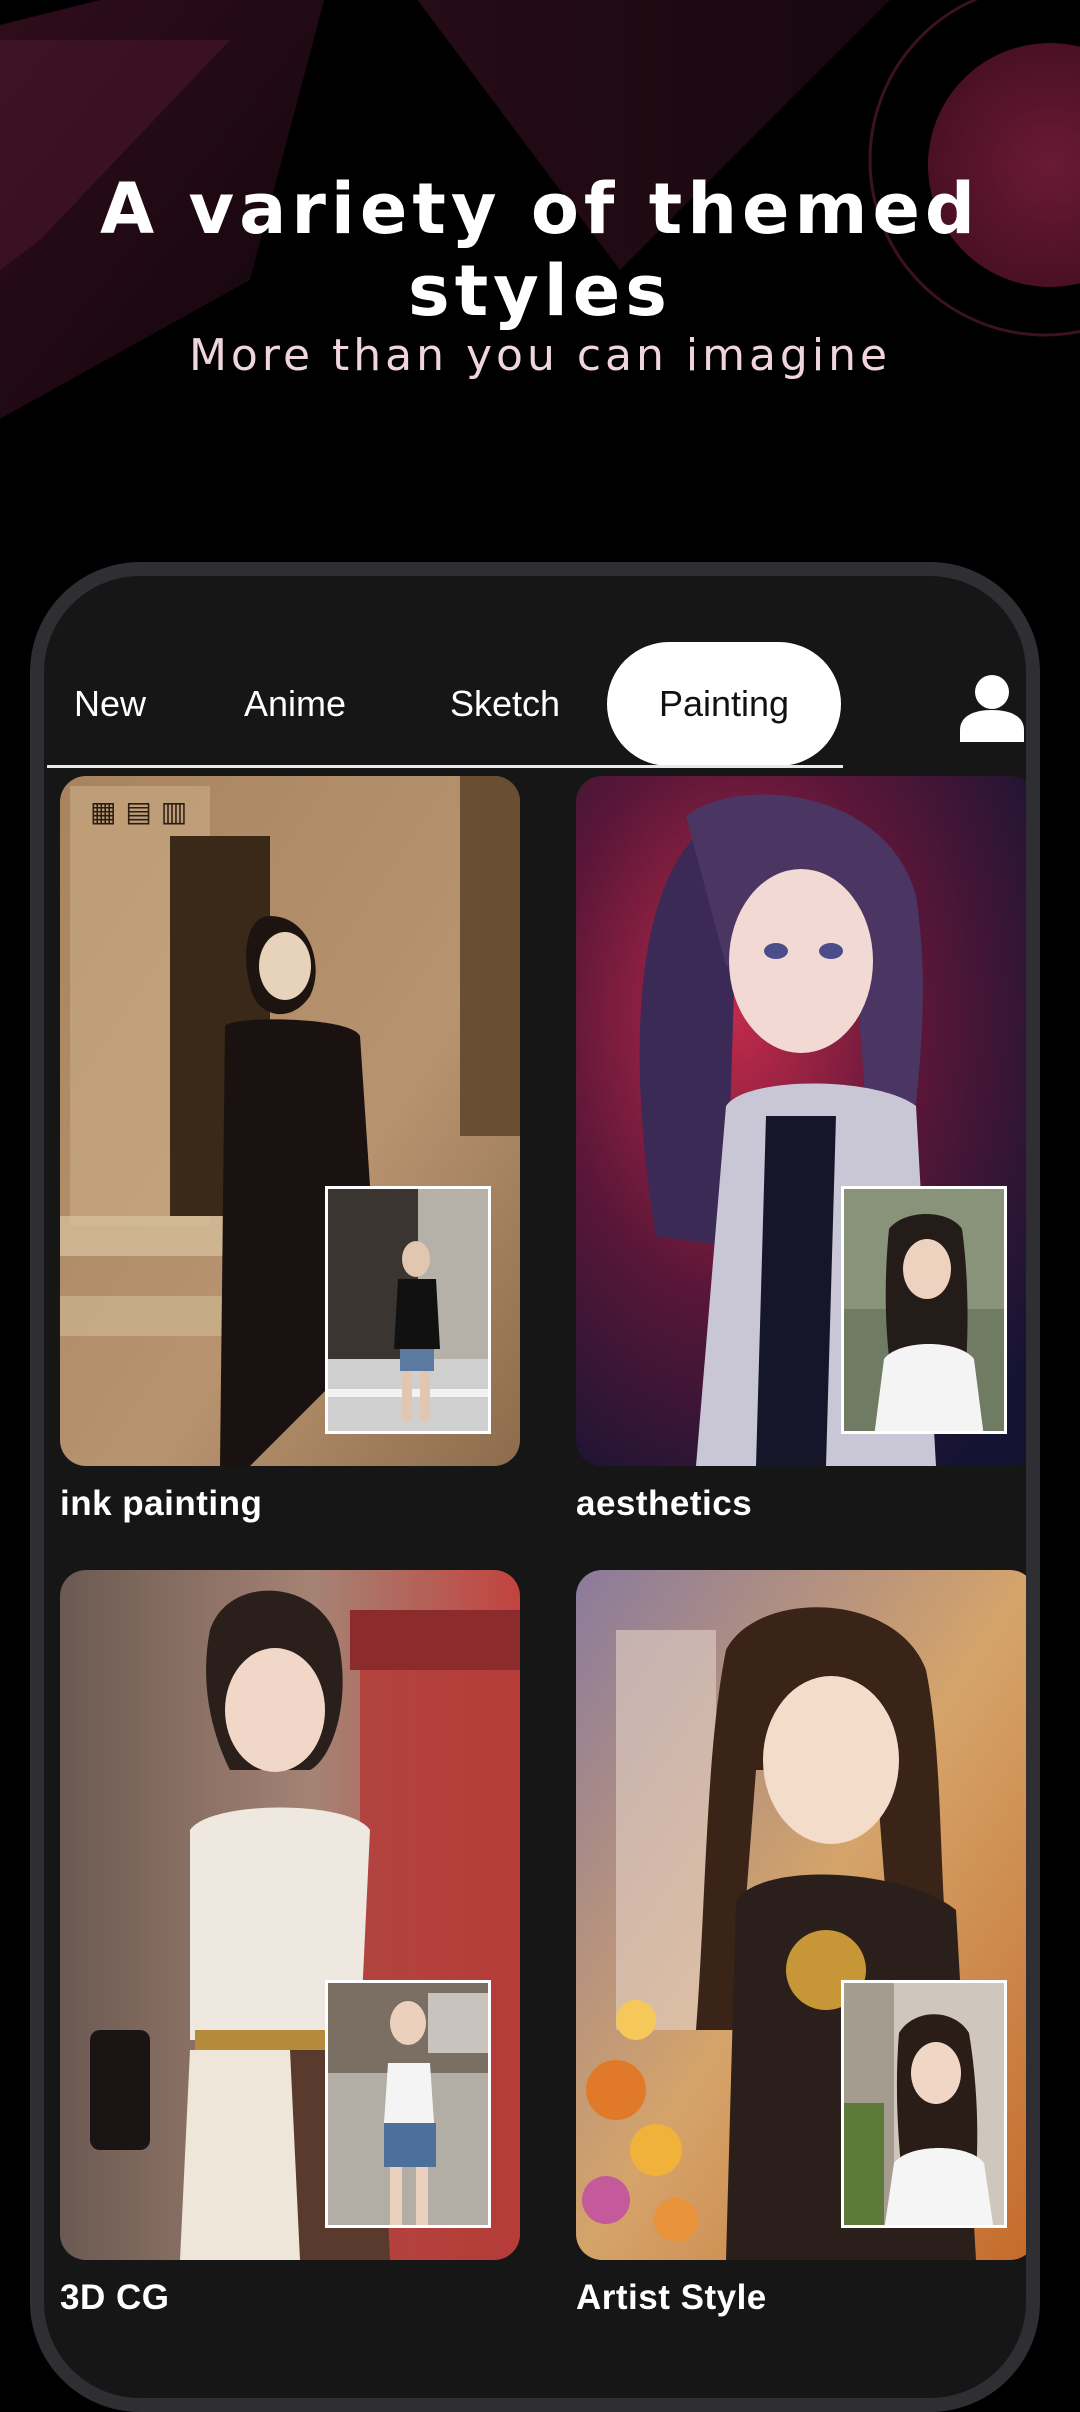 This screenshot has width=1080, height=2412. Describe the element at coordinates (290, 1121) in the screenshot. I see `style-card-ink-painting: ▦ ▤ ▥` at that location.